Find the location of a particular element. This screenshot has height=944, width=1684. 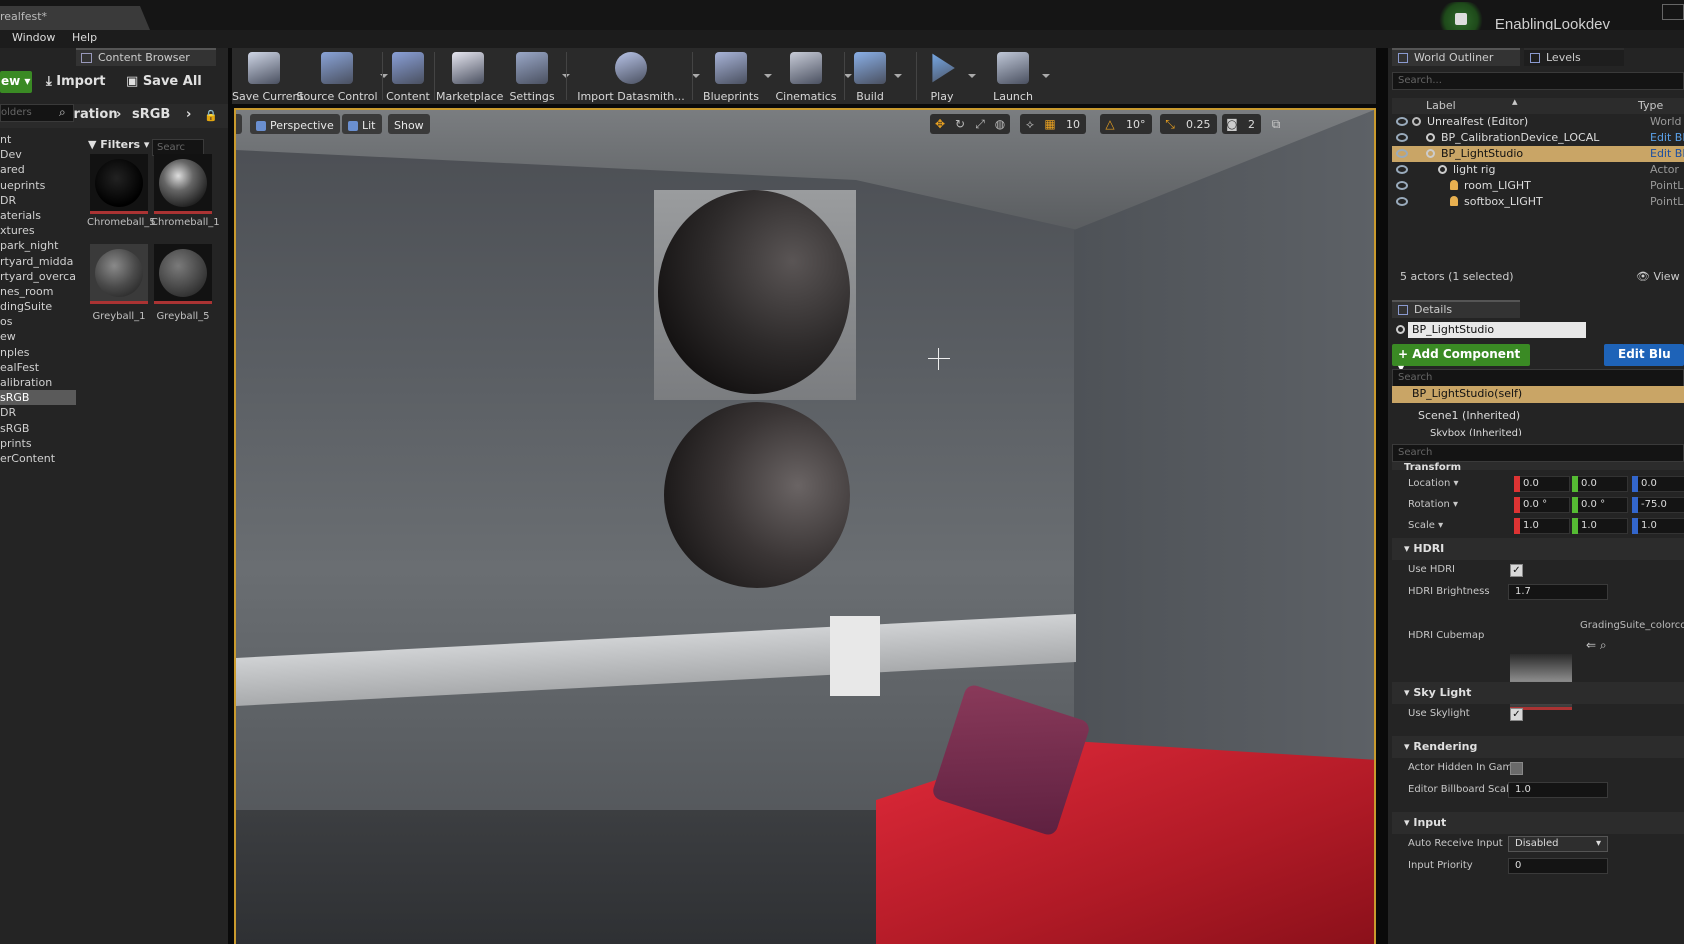

use-hdri-checkbox: ✓ is located at coordinates (1516, 570).